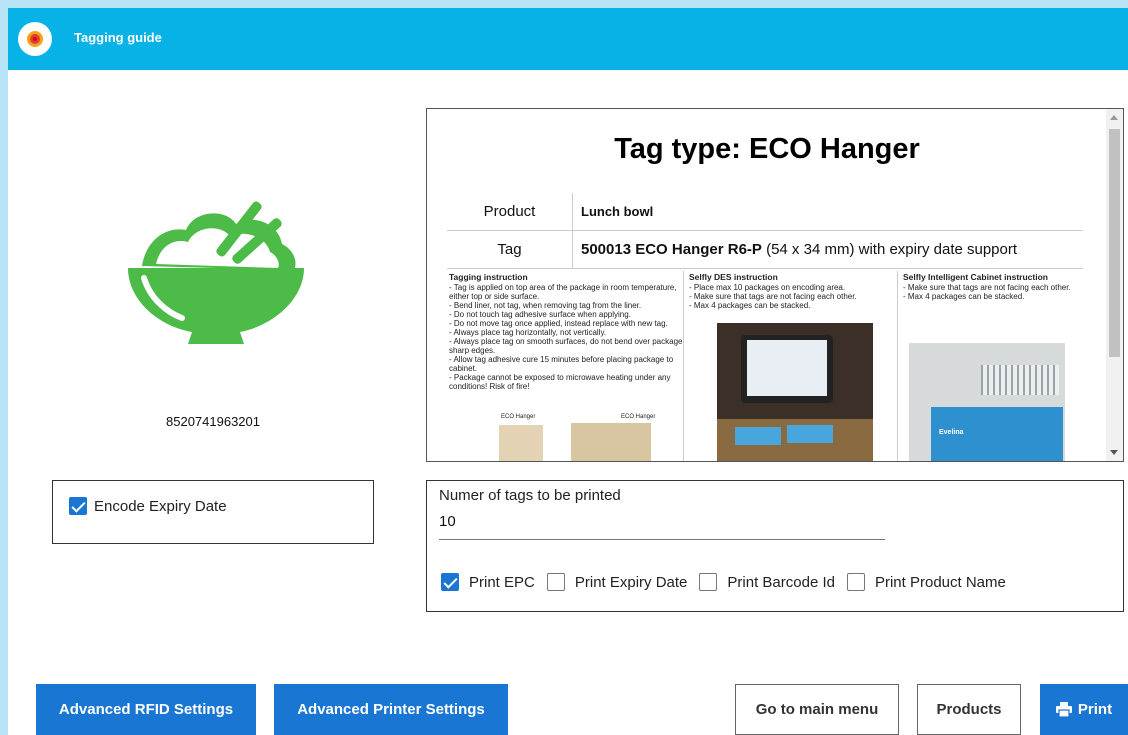 This screenshot has width=1128, height=735. I want to click on column-heading: Selfly DES instruction, so click(733, 277).